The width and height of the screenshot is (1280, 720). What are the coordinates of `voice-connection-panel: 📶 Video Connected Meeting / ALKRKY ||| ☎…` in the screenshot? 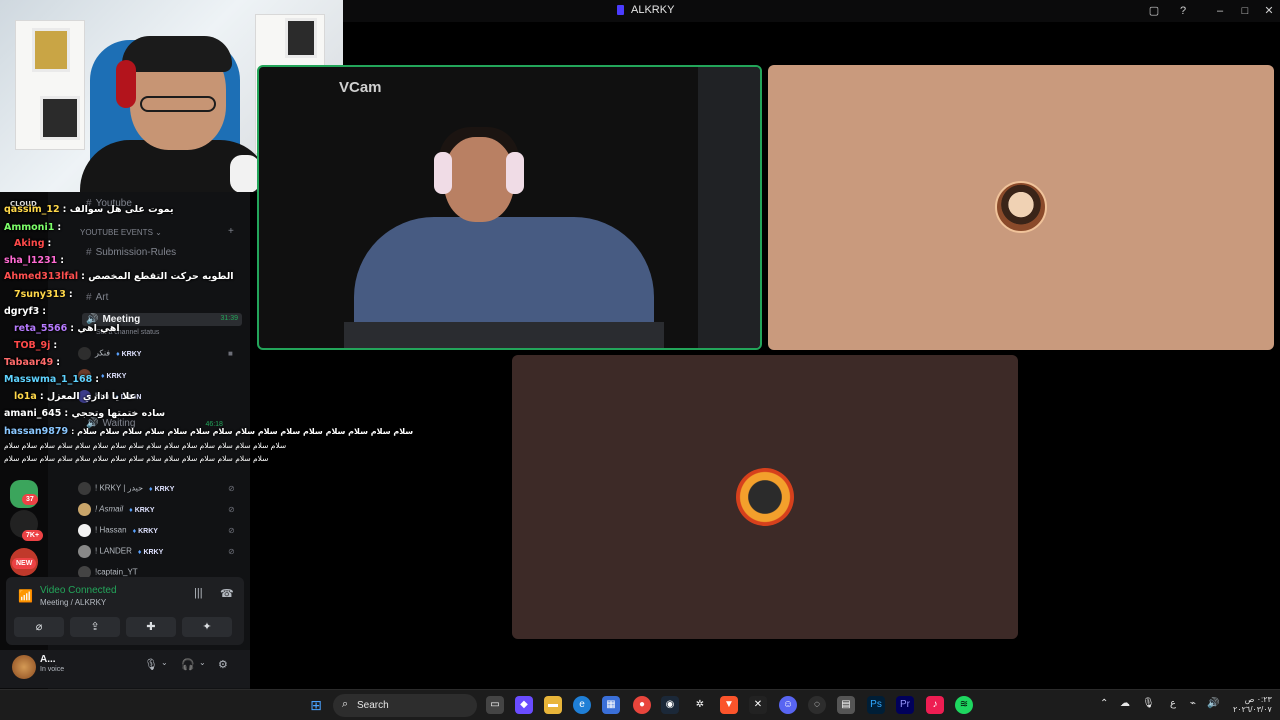 It's located at (125, 611).